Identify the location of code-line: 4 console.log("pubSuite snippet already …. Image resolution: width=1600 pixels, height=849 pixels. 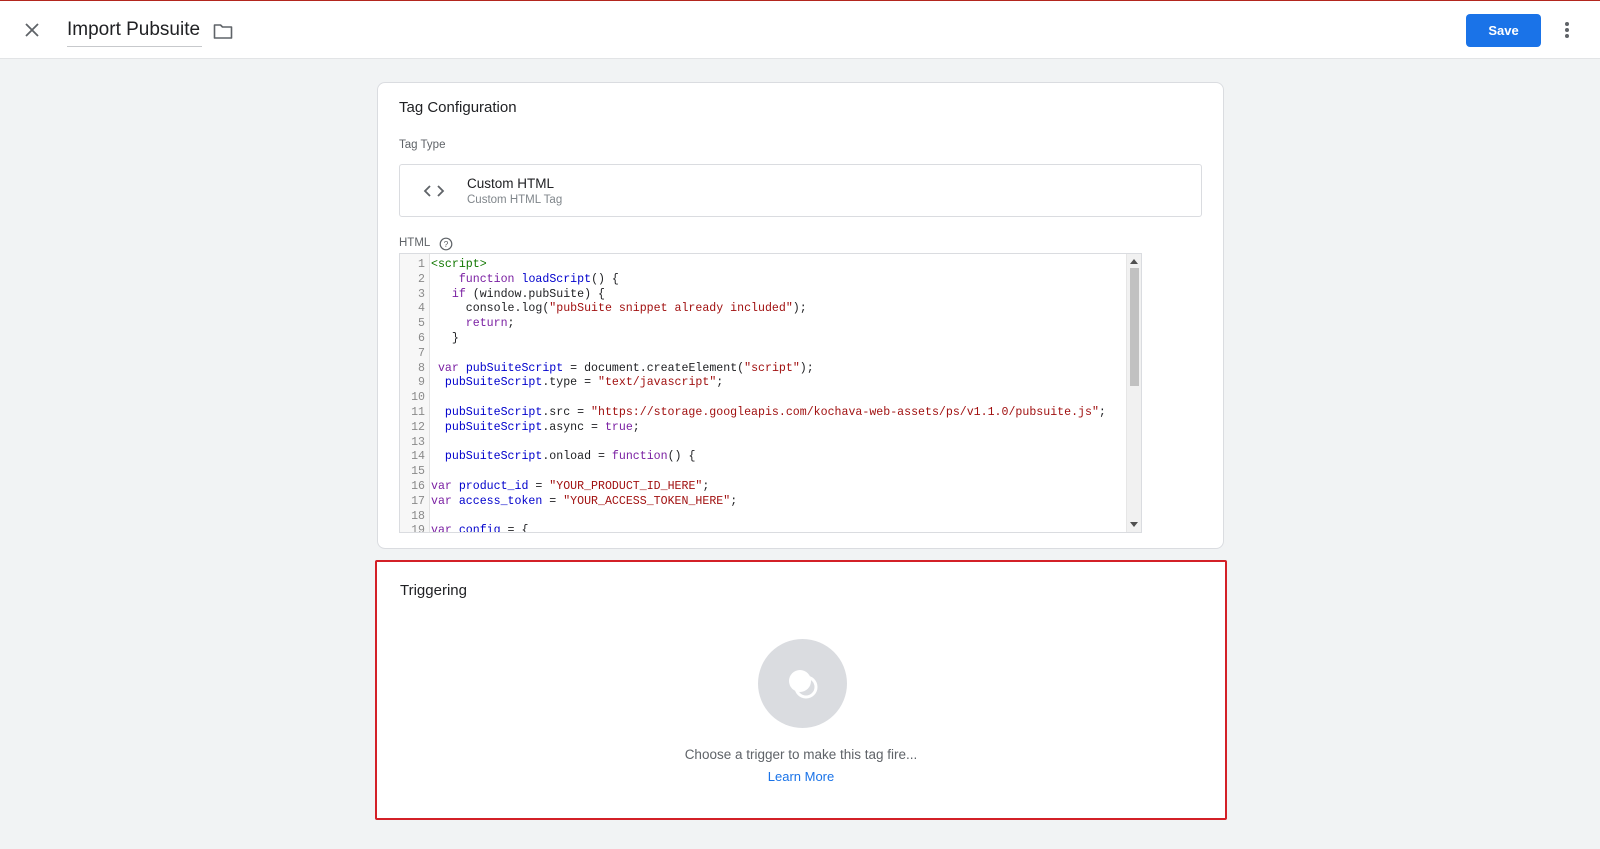
(762, 309).